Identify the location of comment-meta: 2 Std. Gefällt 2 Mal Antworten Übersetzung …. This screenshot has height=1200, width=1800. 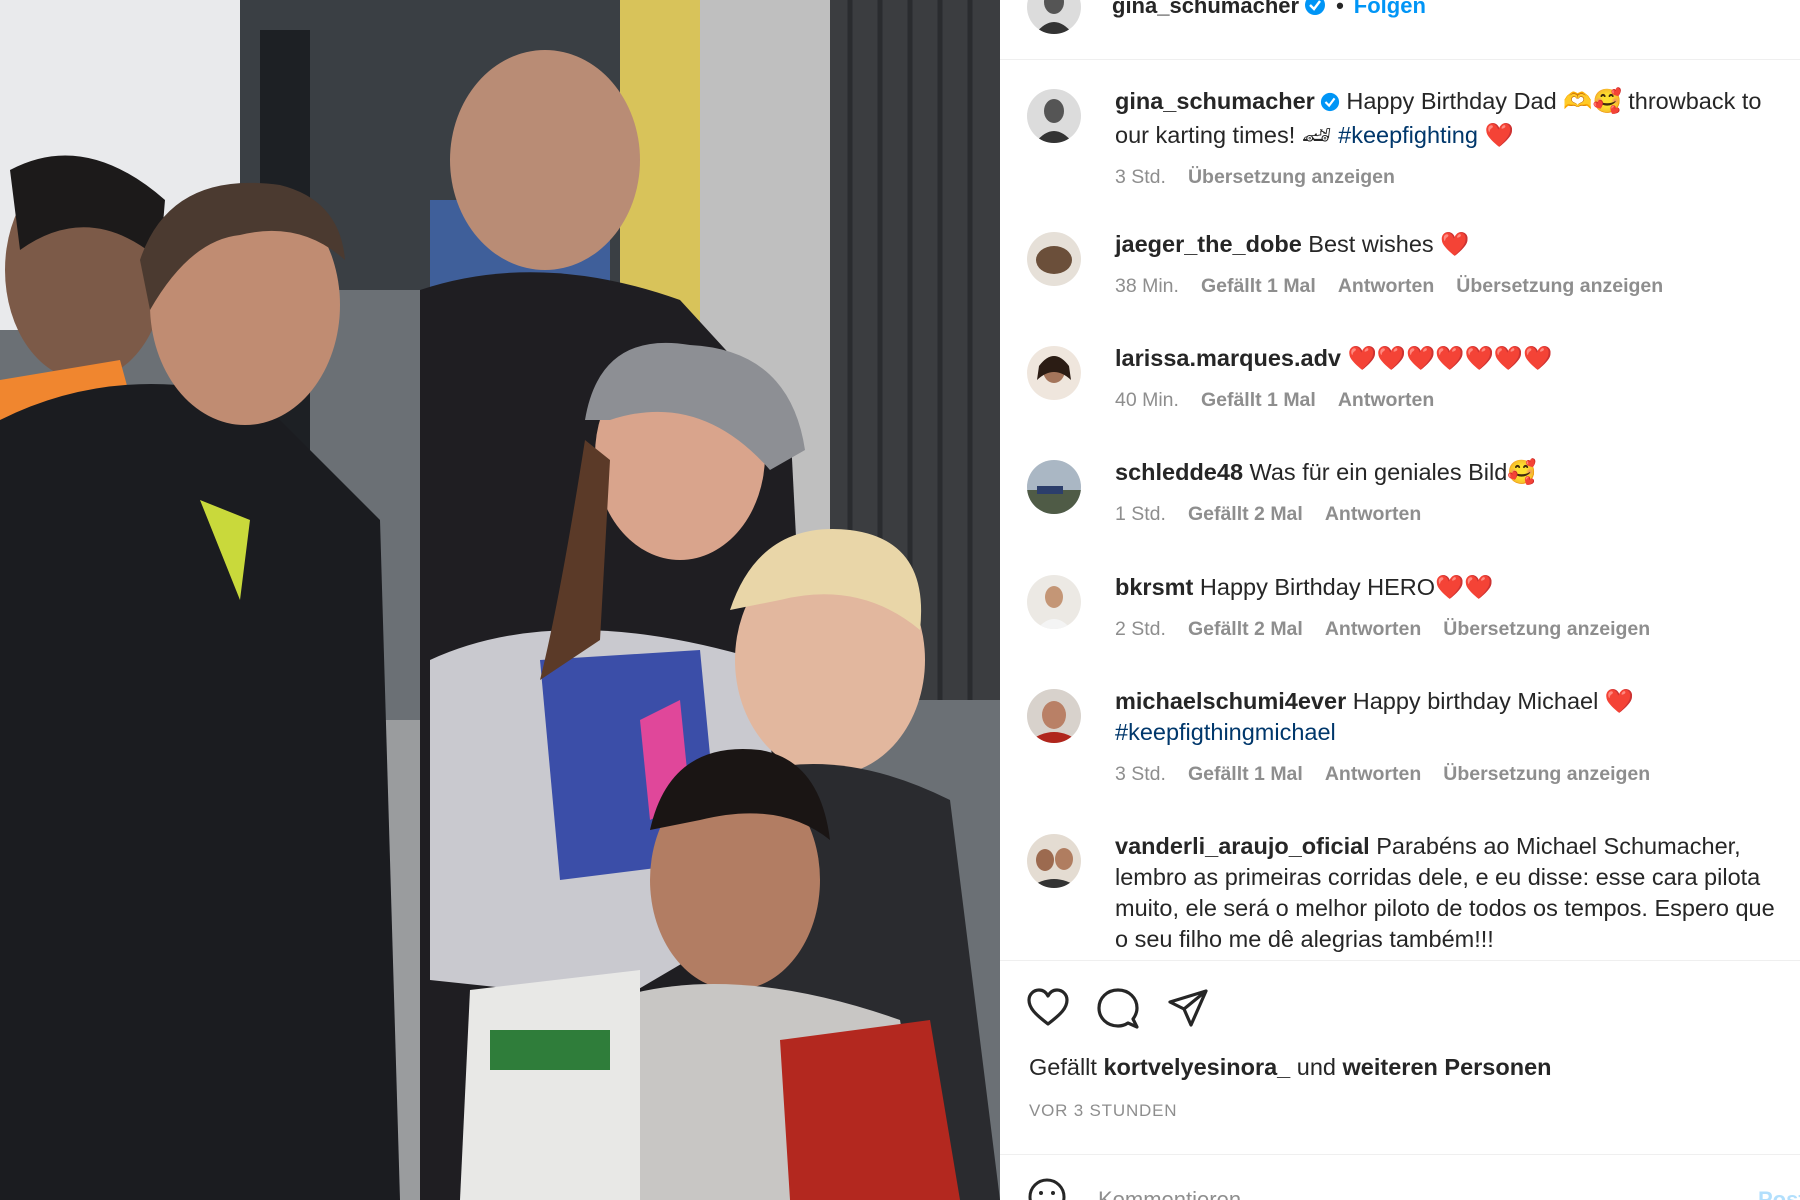
(1393, 629).